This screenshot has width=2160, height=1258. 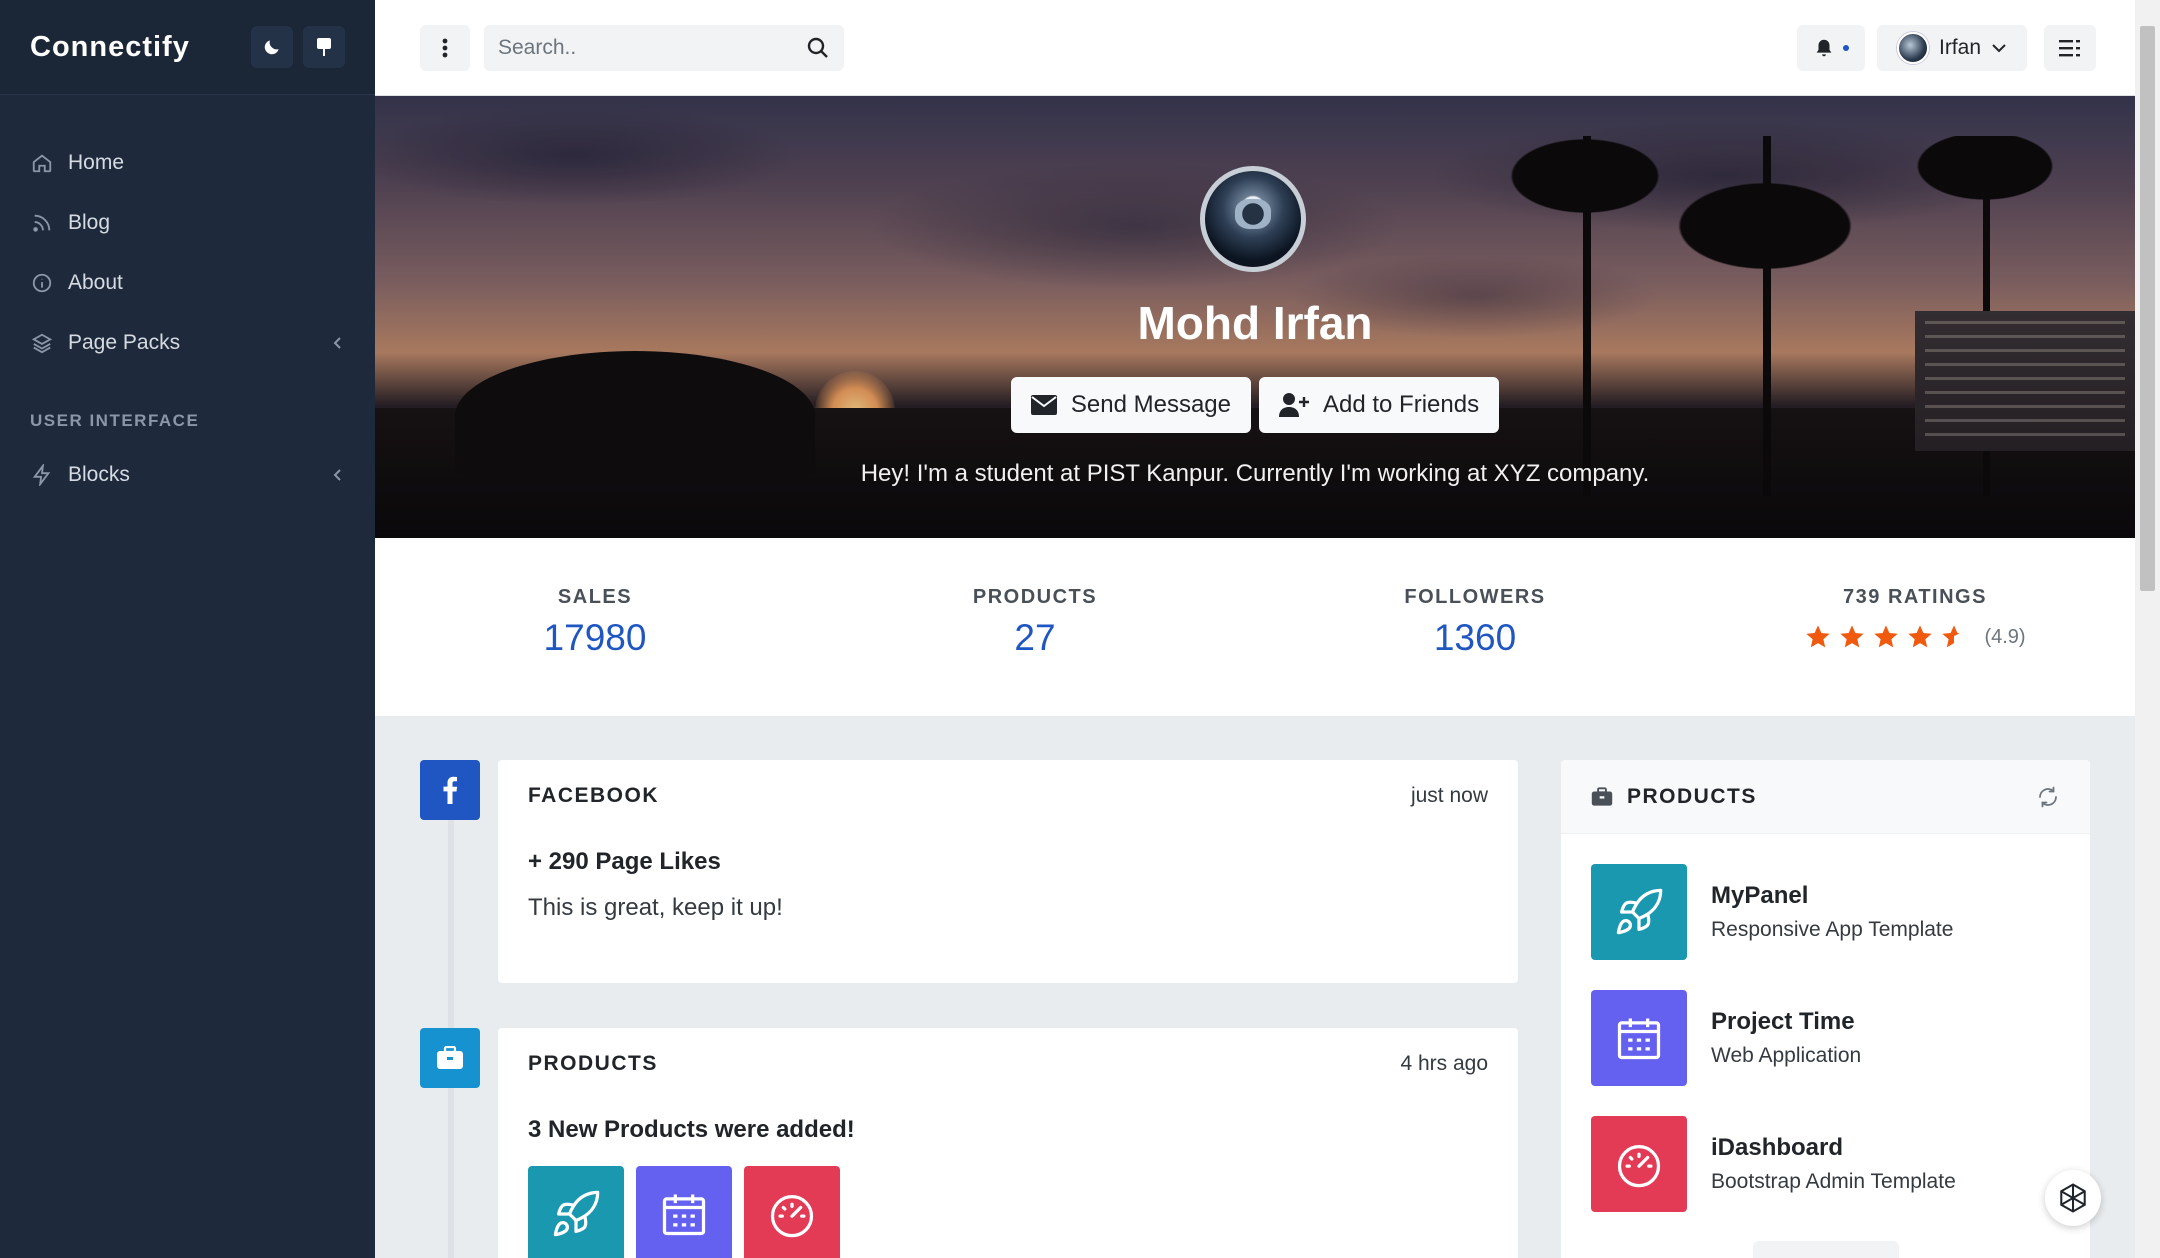 I want to click on stat-value: 17980, so click(x=595, y=637).